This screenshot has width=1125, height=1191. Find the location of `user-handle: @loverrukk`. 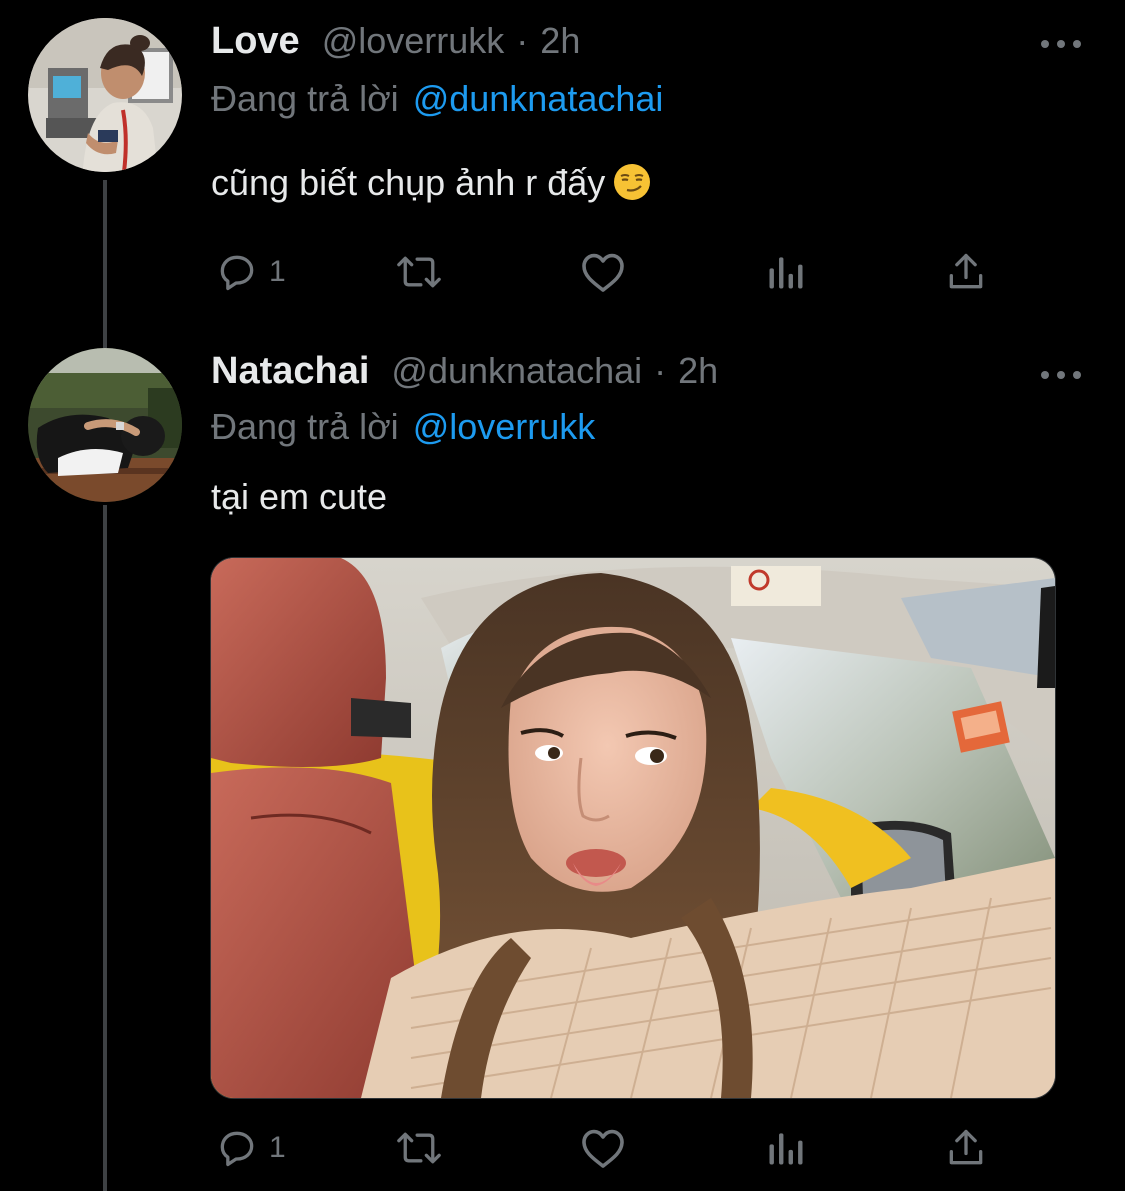

user-handle: @loverrukk is located at coordinates (413, 41).